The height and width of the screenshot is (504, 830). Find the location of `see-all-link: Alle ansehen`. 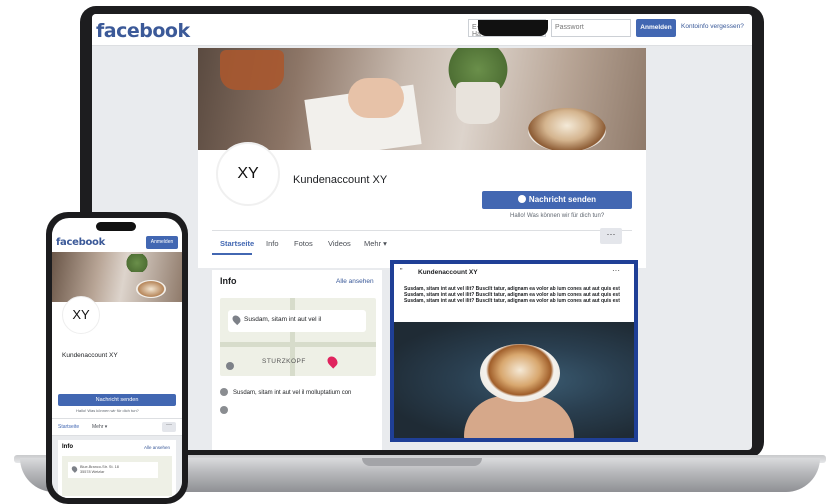

see-all-link: Alle ansehen is located at coordinates (355, 281).